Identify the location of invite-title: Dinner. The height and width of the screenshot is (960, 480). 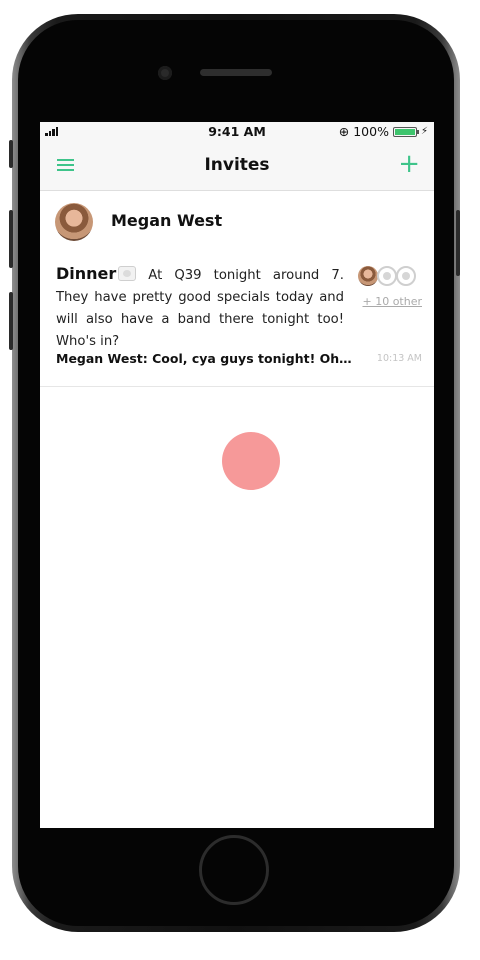
(86, 273).